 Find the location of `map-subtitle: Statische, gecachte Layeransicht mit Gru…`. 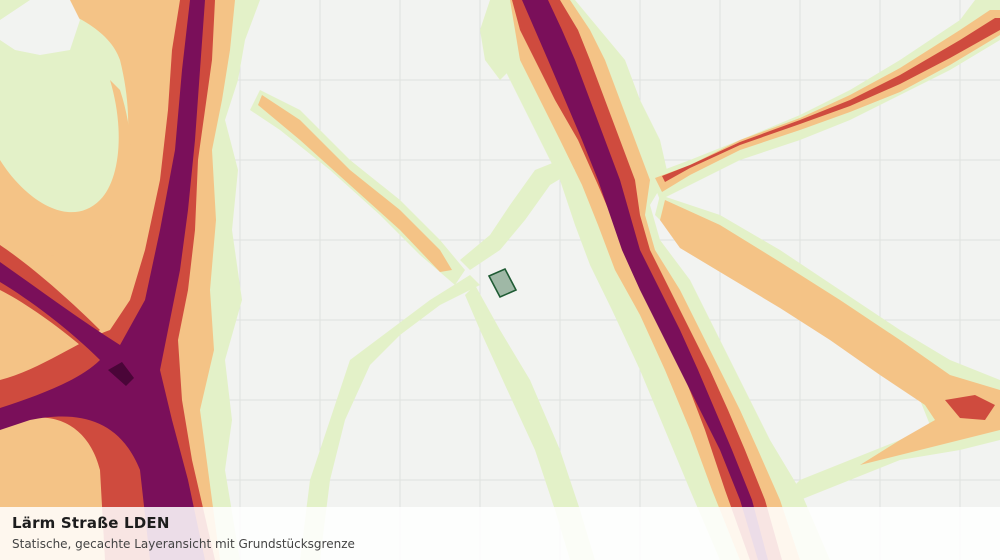

map-subtitle: Statische, gecachte Layeransicht mit Gru… is located at coordinates (183, 544).